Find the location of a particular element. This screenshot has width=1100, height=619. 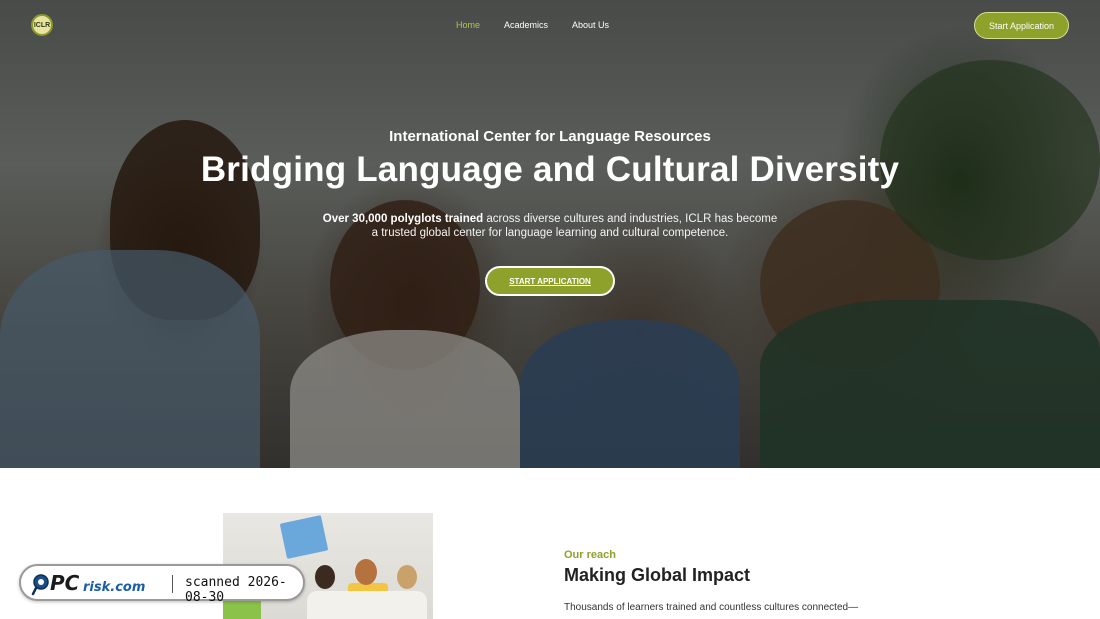

watermark-separator is located at coordinates (172, 584).